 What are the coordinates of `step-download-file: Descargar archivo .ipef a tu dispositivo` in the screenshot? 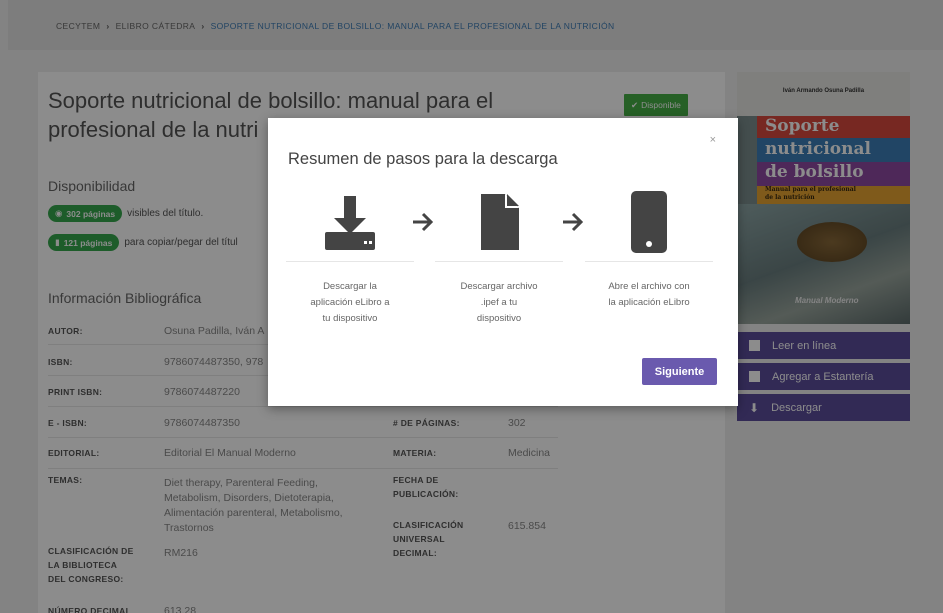 It's located at (499, 254).